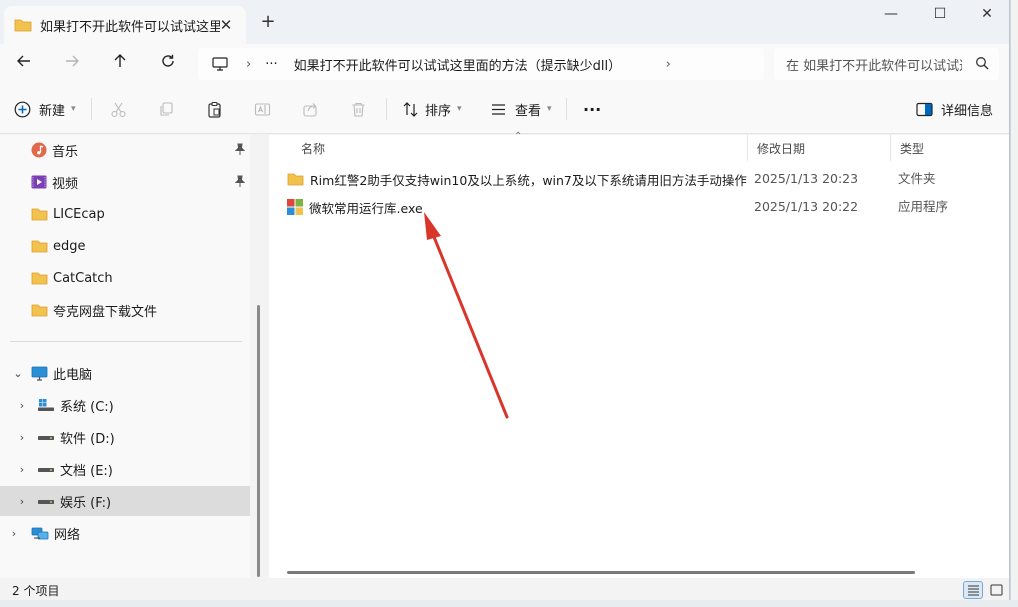 This screenshot has width=1018, height=607. I want to click on clipboard-icon, so click(214, 109).